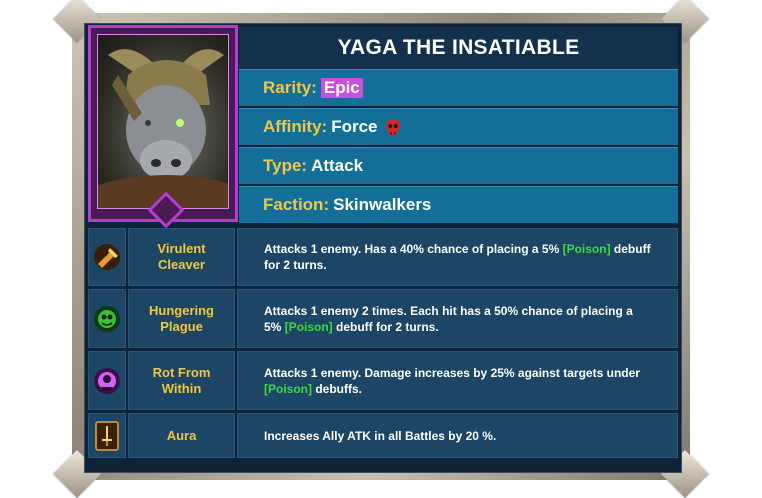 The image size is (762, 498). What do you see at coordinates (341, 88) in the screenshot?
I see `rarity-value: Epic` at bounding box center [341, 88].